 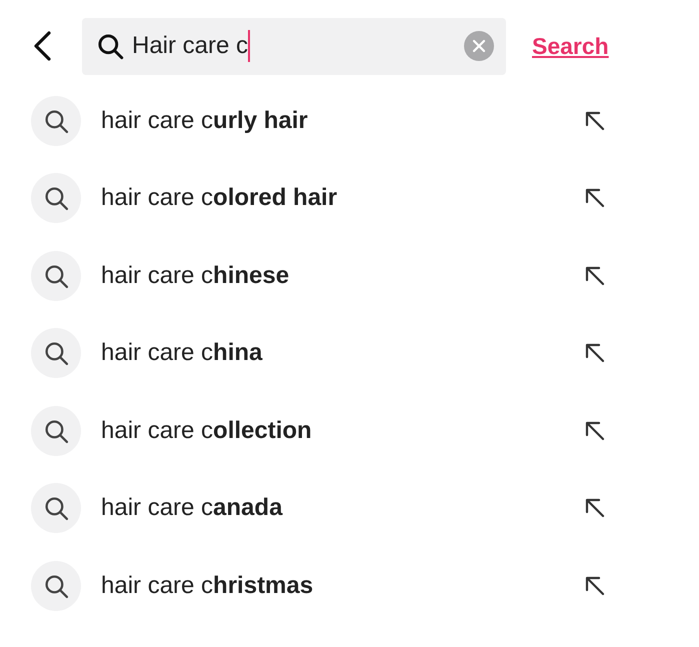 What do you see at coordinates (570, 46) in the screenshot?
I see `search-button: Search` at bounding box center [570, 46].